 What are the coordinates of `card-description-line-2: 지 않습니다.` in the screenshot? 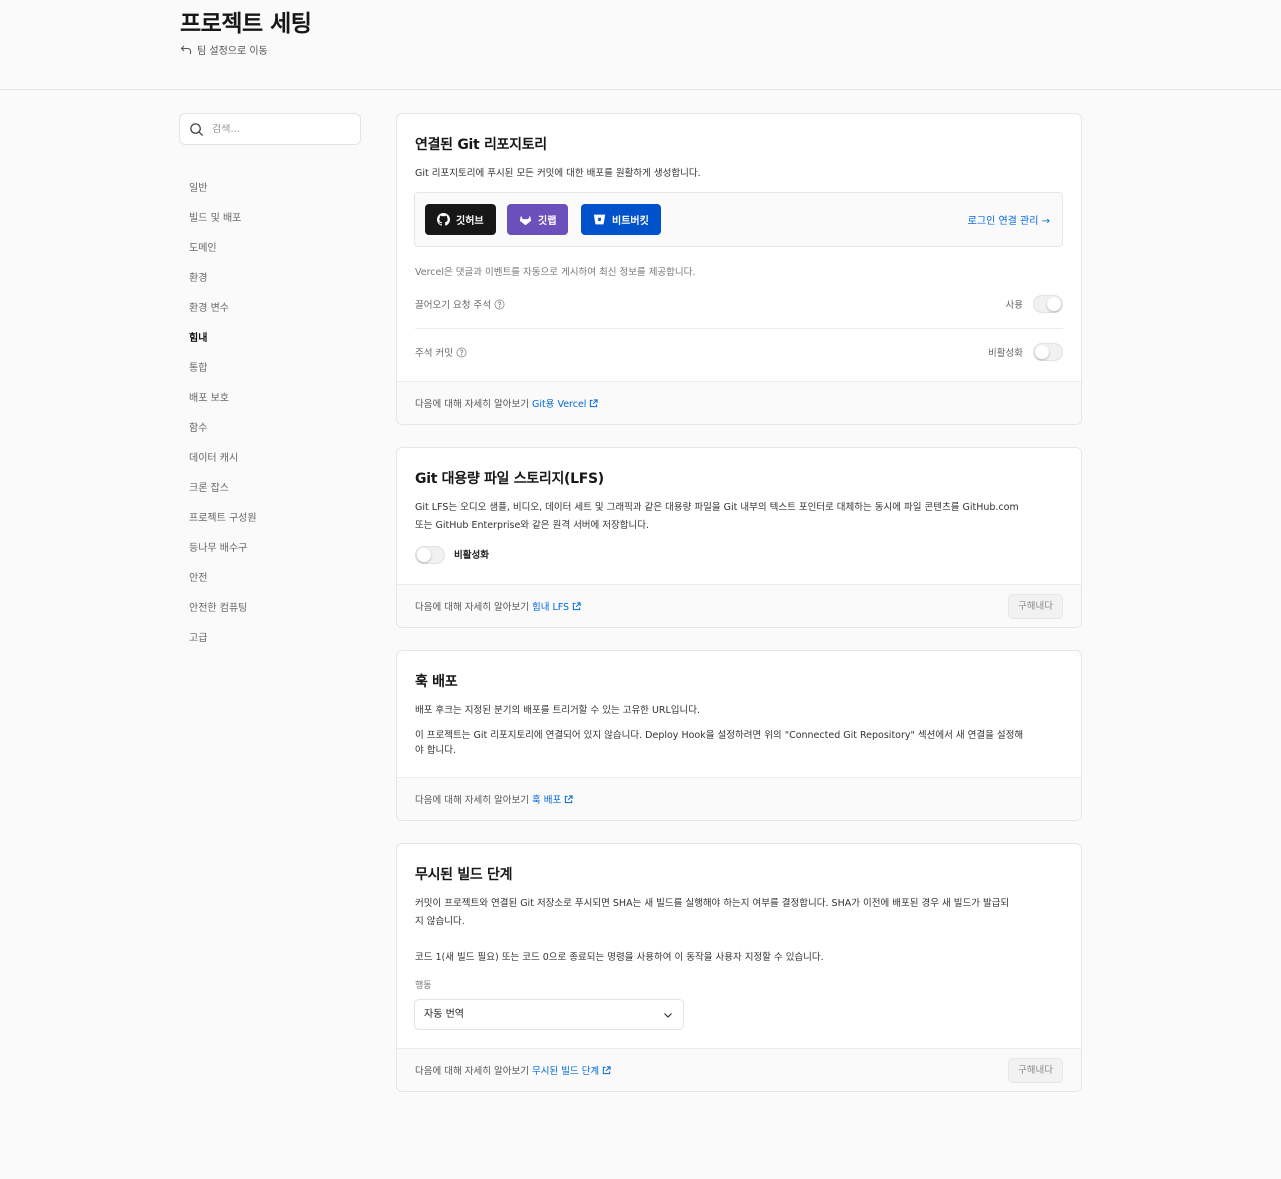 It's located at (440, 921).